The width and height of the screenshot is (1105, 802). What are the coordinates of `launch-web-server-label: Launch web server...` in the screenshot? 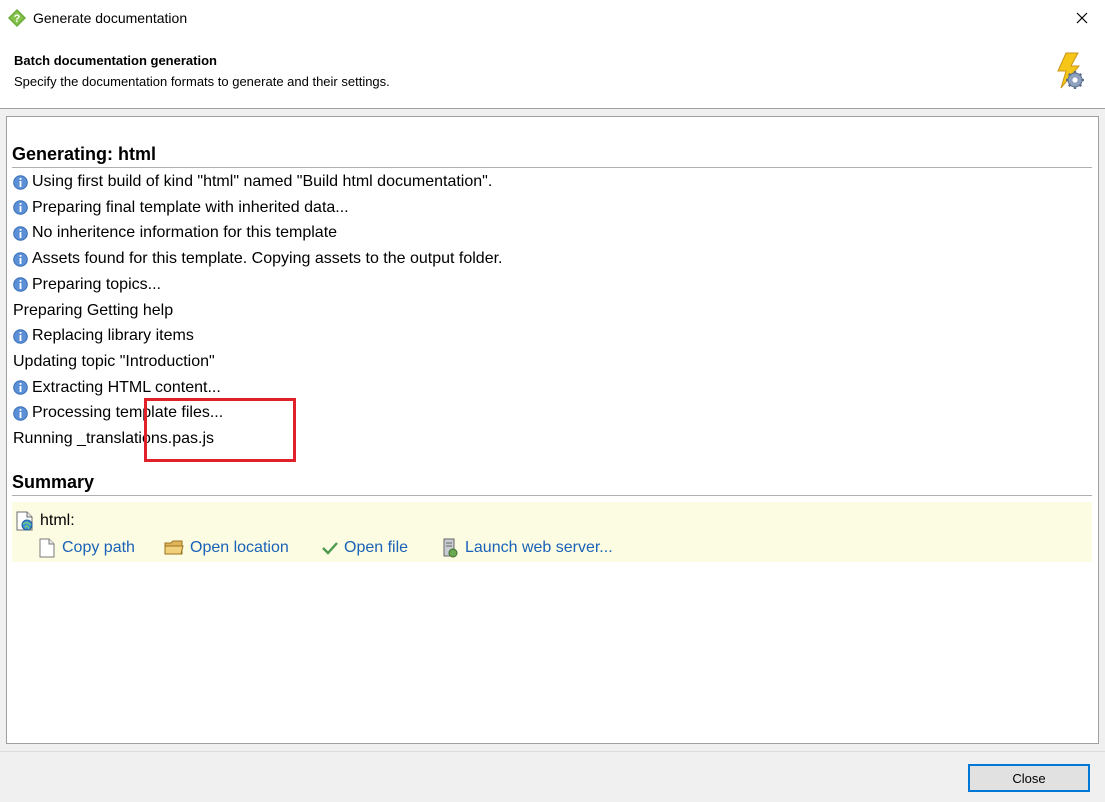 It's located at (539, 547).